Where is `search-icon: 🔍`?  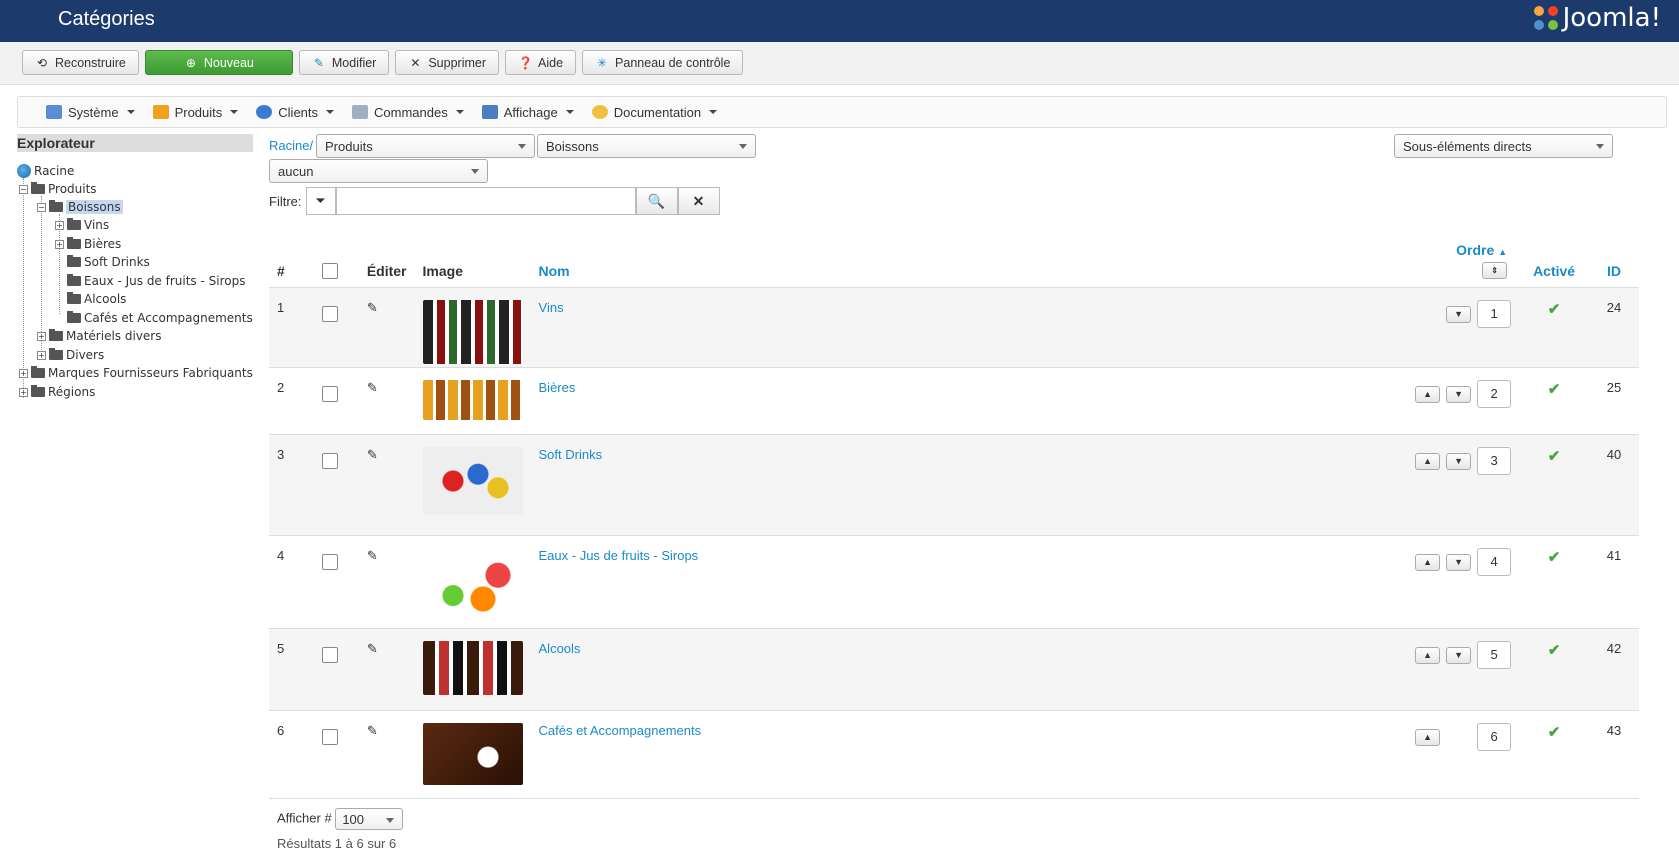
search-icon: 🔍 is located at coordinates (656, 200).